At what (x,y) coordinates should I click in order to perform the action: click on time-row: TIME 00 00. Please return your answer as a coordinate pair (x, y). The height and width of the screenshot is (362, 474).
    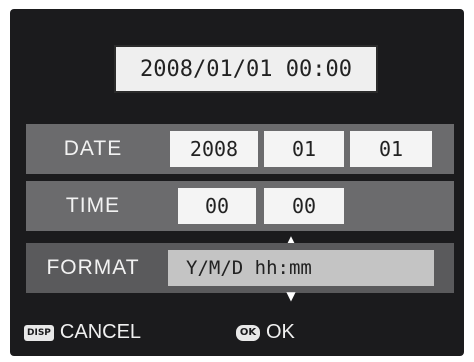
    Looking at the image, I should click on (240, 206).